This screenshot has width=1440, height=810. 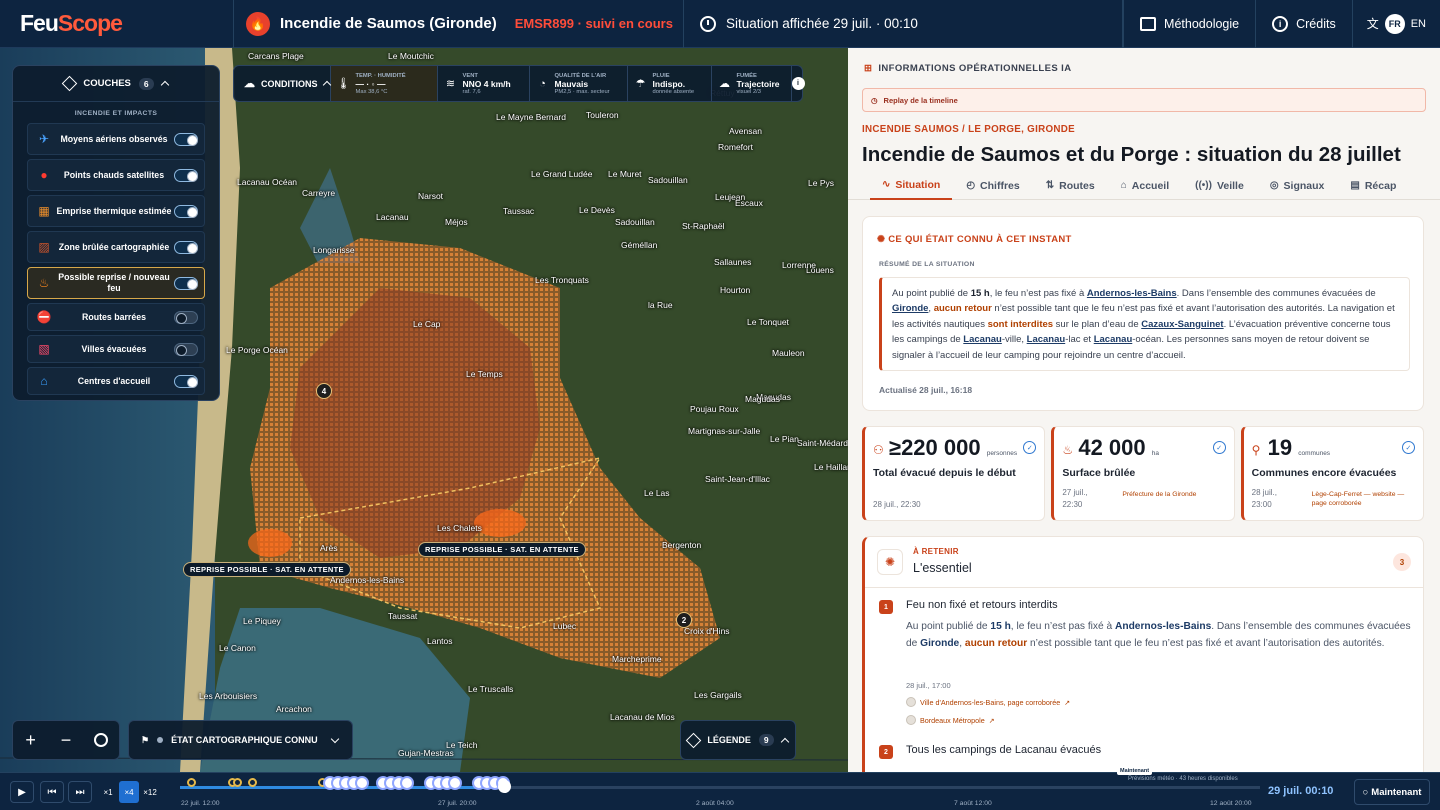 What do you see at coordinates (1301, 791) in the screenshot?
I see `current-time: 29 juil. 00:10` at bounding box center [1301, 791].